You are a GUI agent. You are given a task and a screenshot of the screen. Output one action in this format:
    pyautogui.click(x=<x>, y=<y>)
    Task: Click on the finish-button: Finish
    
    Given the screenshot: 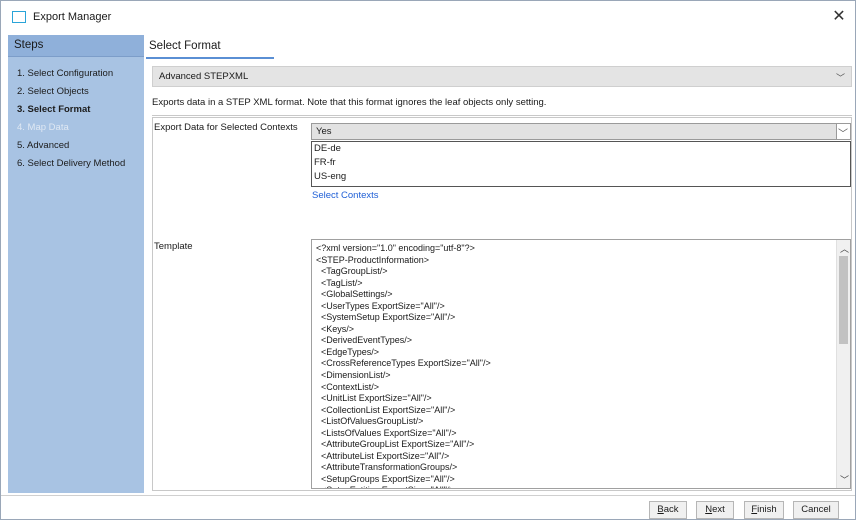 What is the action you would take?
    pyautogui.click(x=764, y=510)
    